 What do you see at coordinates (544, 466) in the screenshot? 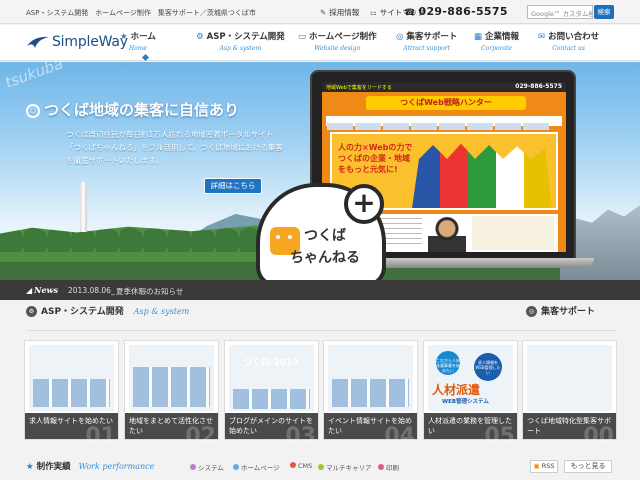
I see `rss-button: ▣ RSS` at bounding box center [544, 466].